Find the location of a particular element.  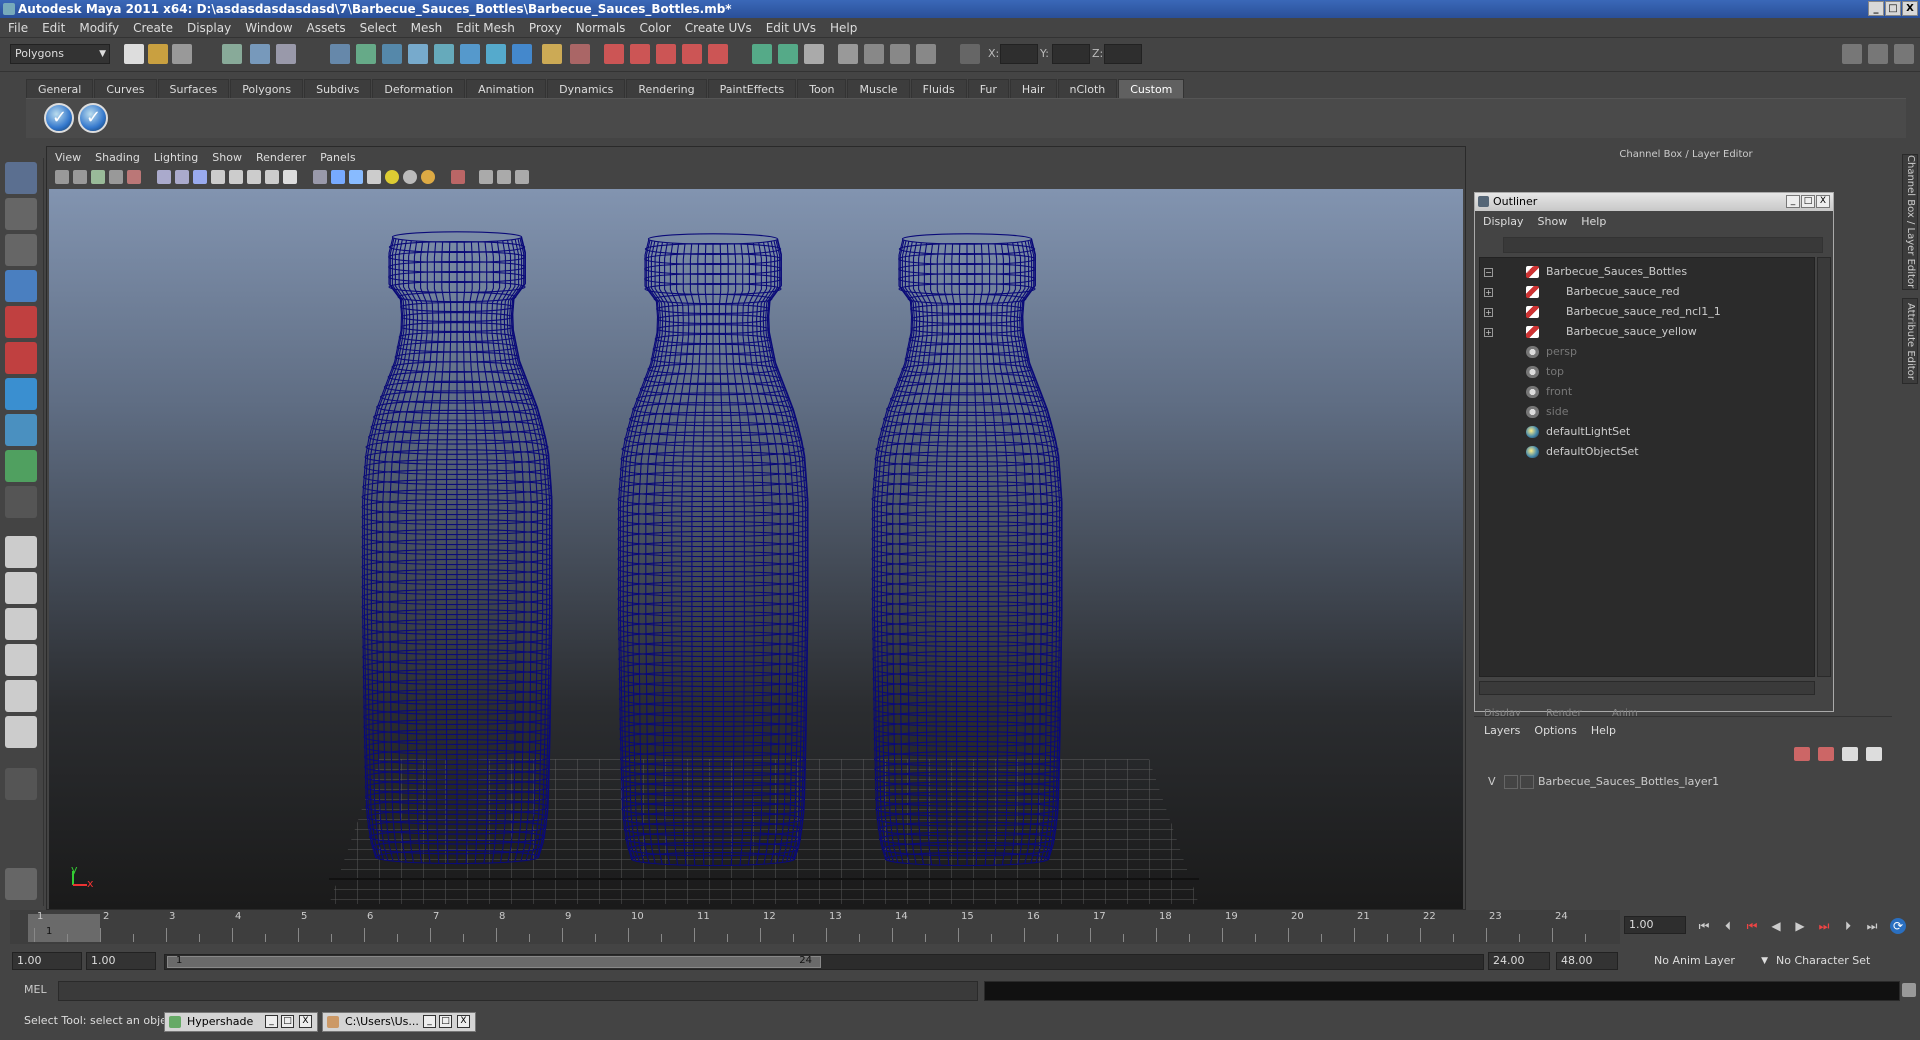

persp-graph-layout-icon is located at coordinates (21, 660).